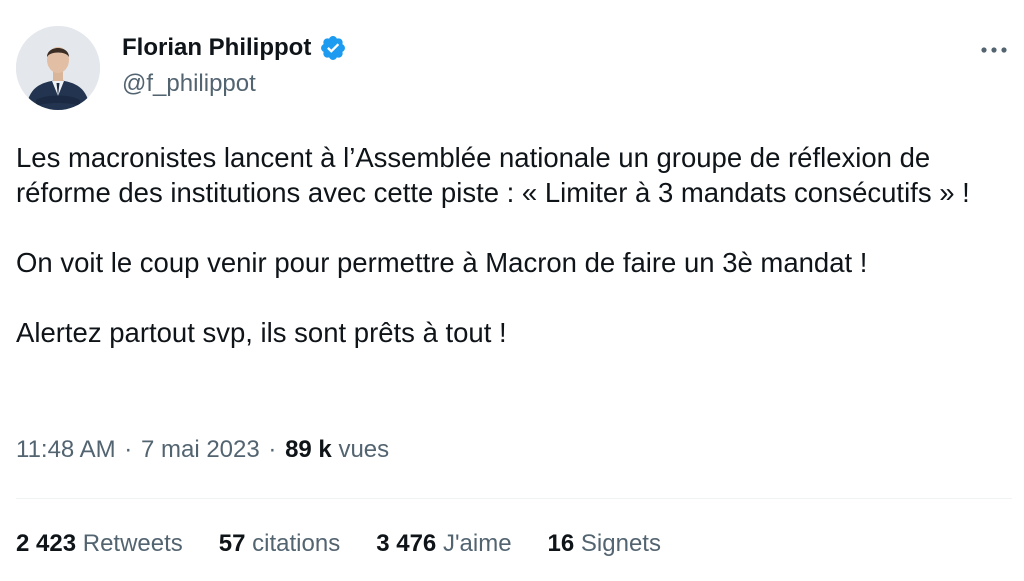 The width and height of the screenshot is (1024, 581). I want to click on author-row: Florian Philippot, so click(234, 48).